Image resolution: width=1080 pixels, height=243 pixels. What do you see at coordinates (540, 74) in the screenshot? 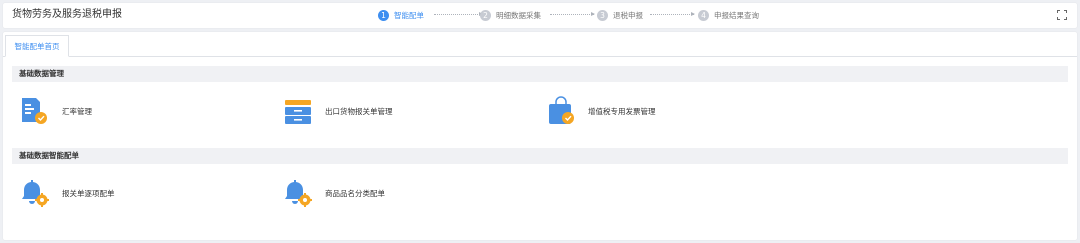
I see `section-basic-data-management: 基础数据管理` at bounding box center [540, 74].